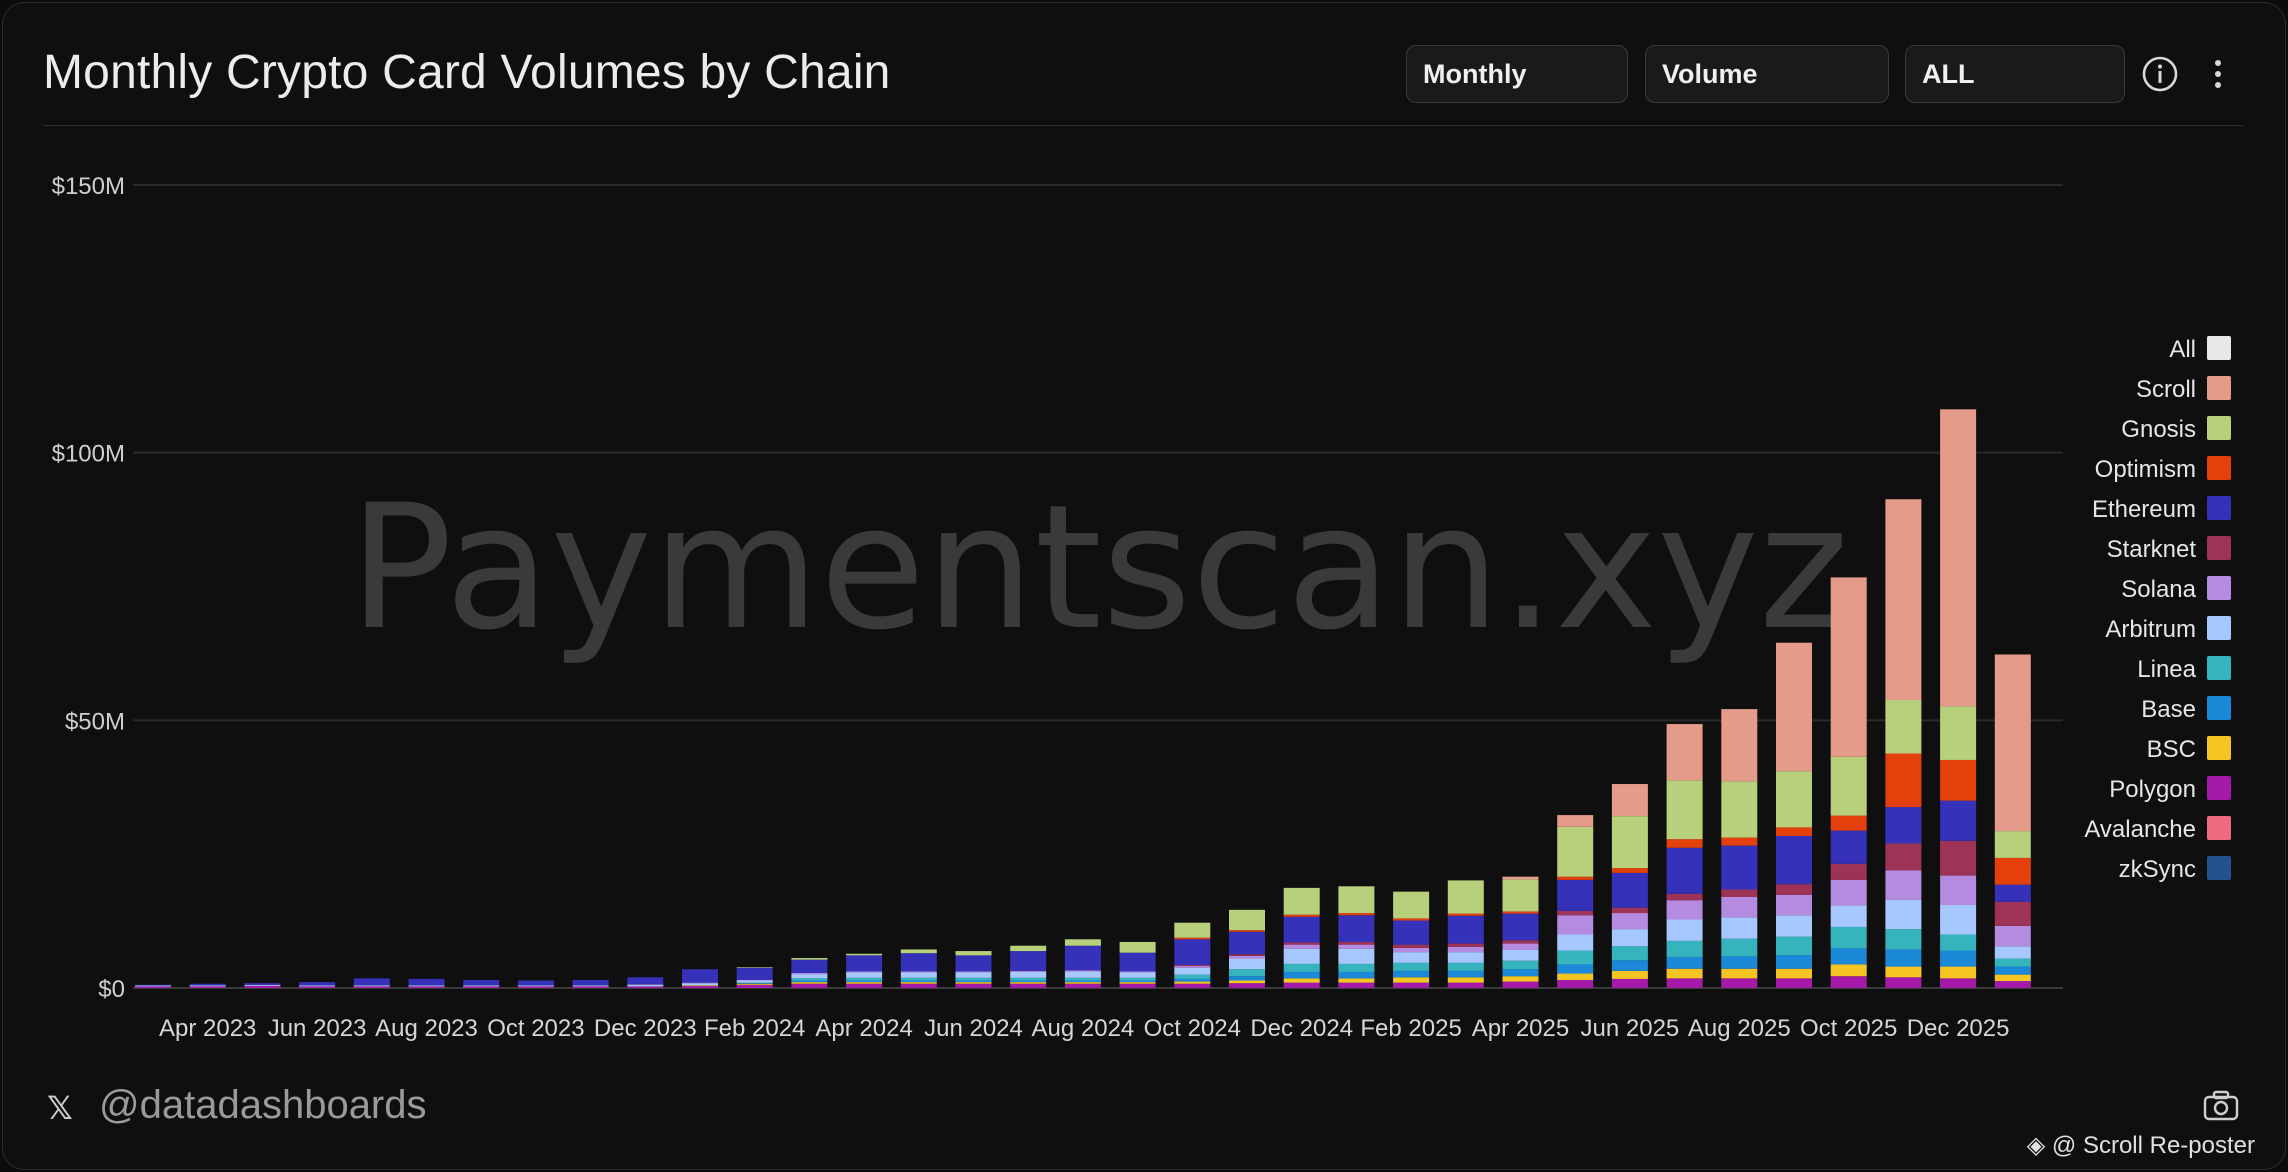 The height and width of the screenshot is (1172, 2288). Describe the element at coordinates (2168, 709) in the screenshot. I see `legend-label-base: Base` at that location.